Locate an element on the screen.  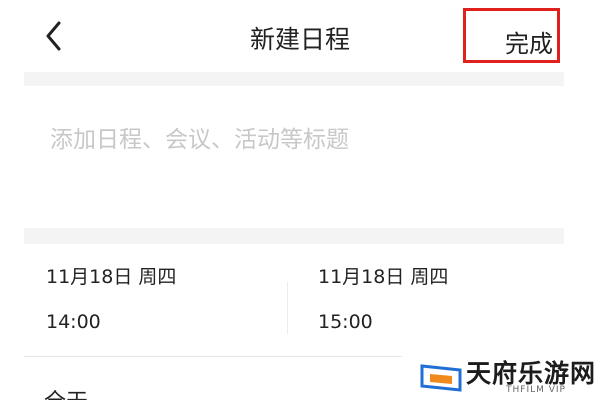
watermark-logo-icon is located at coordinates (441, 378).